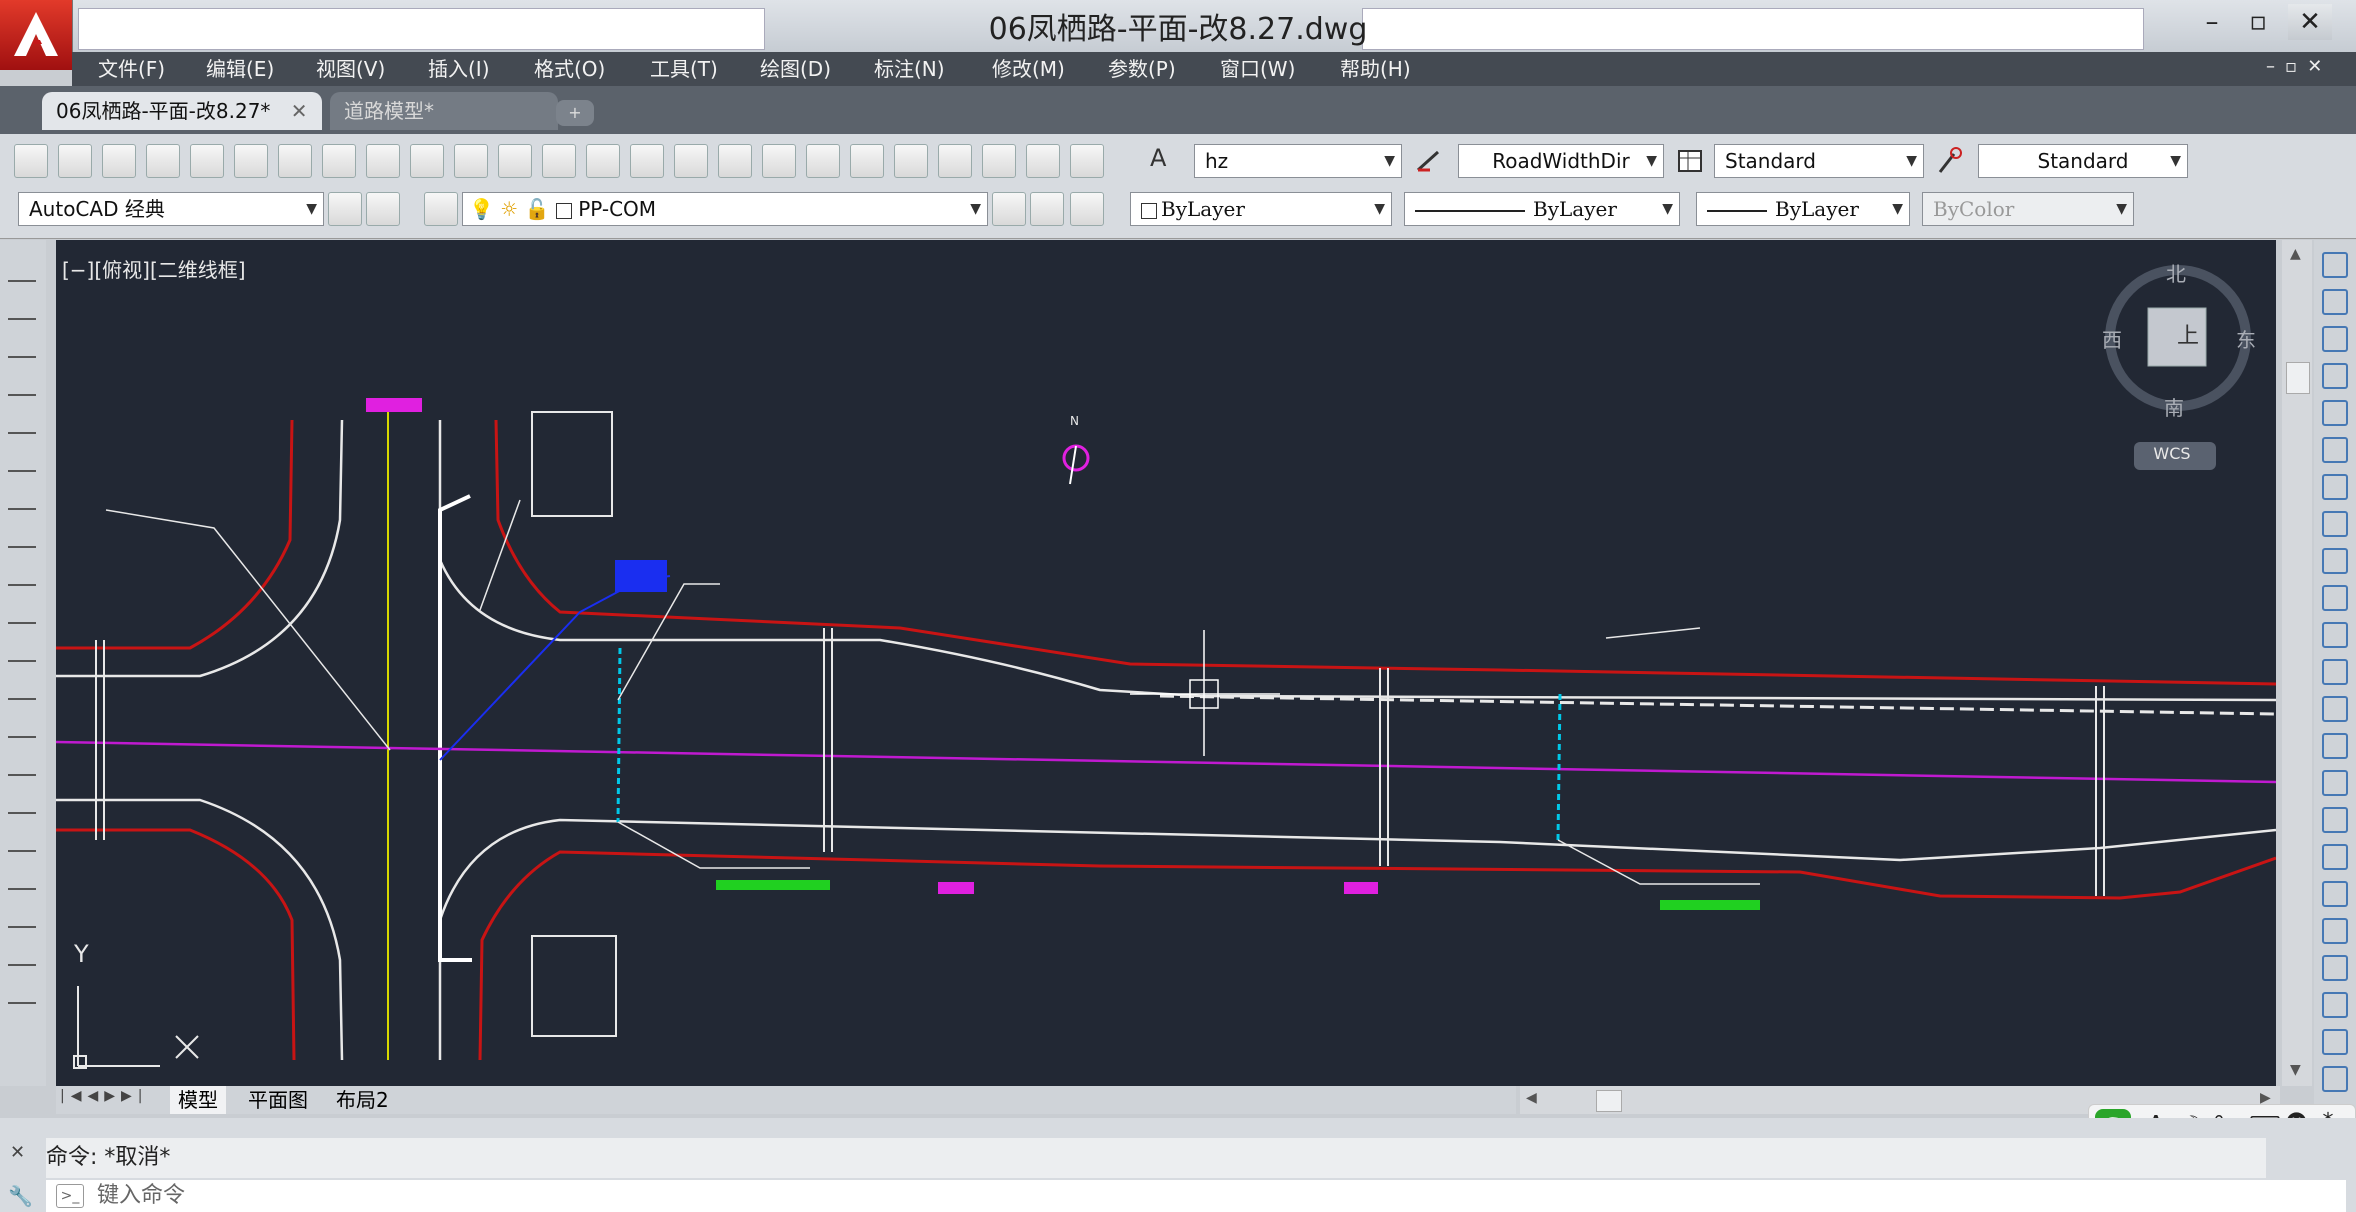 This screenshot has width=2356, height=1212. I want to click on explode-icon, so click(2335, 894).